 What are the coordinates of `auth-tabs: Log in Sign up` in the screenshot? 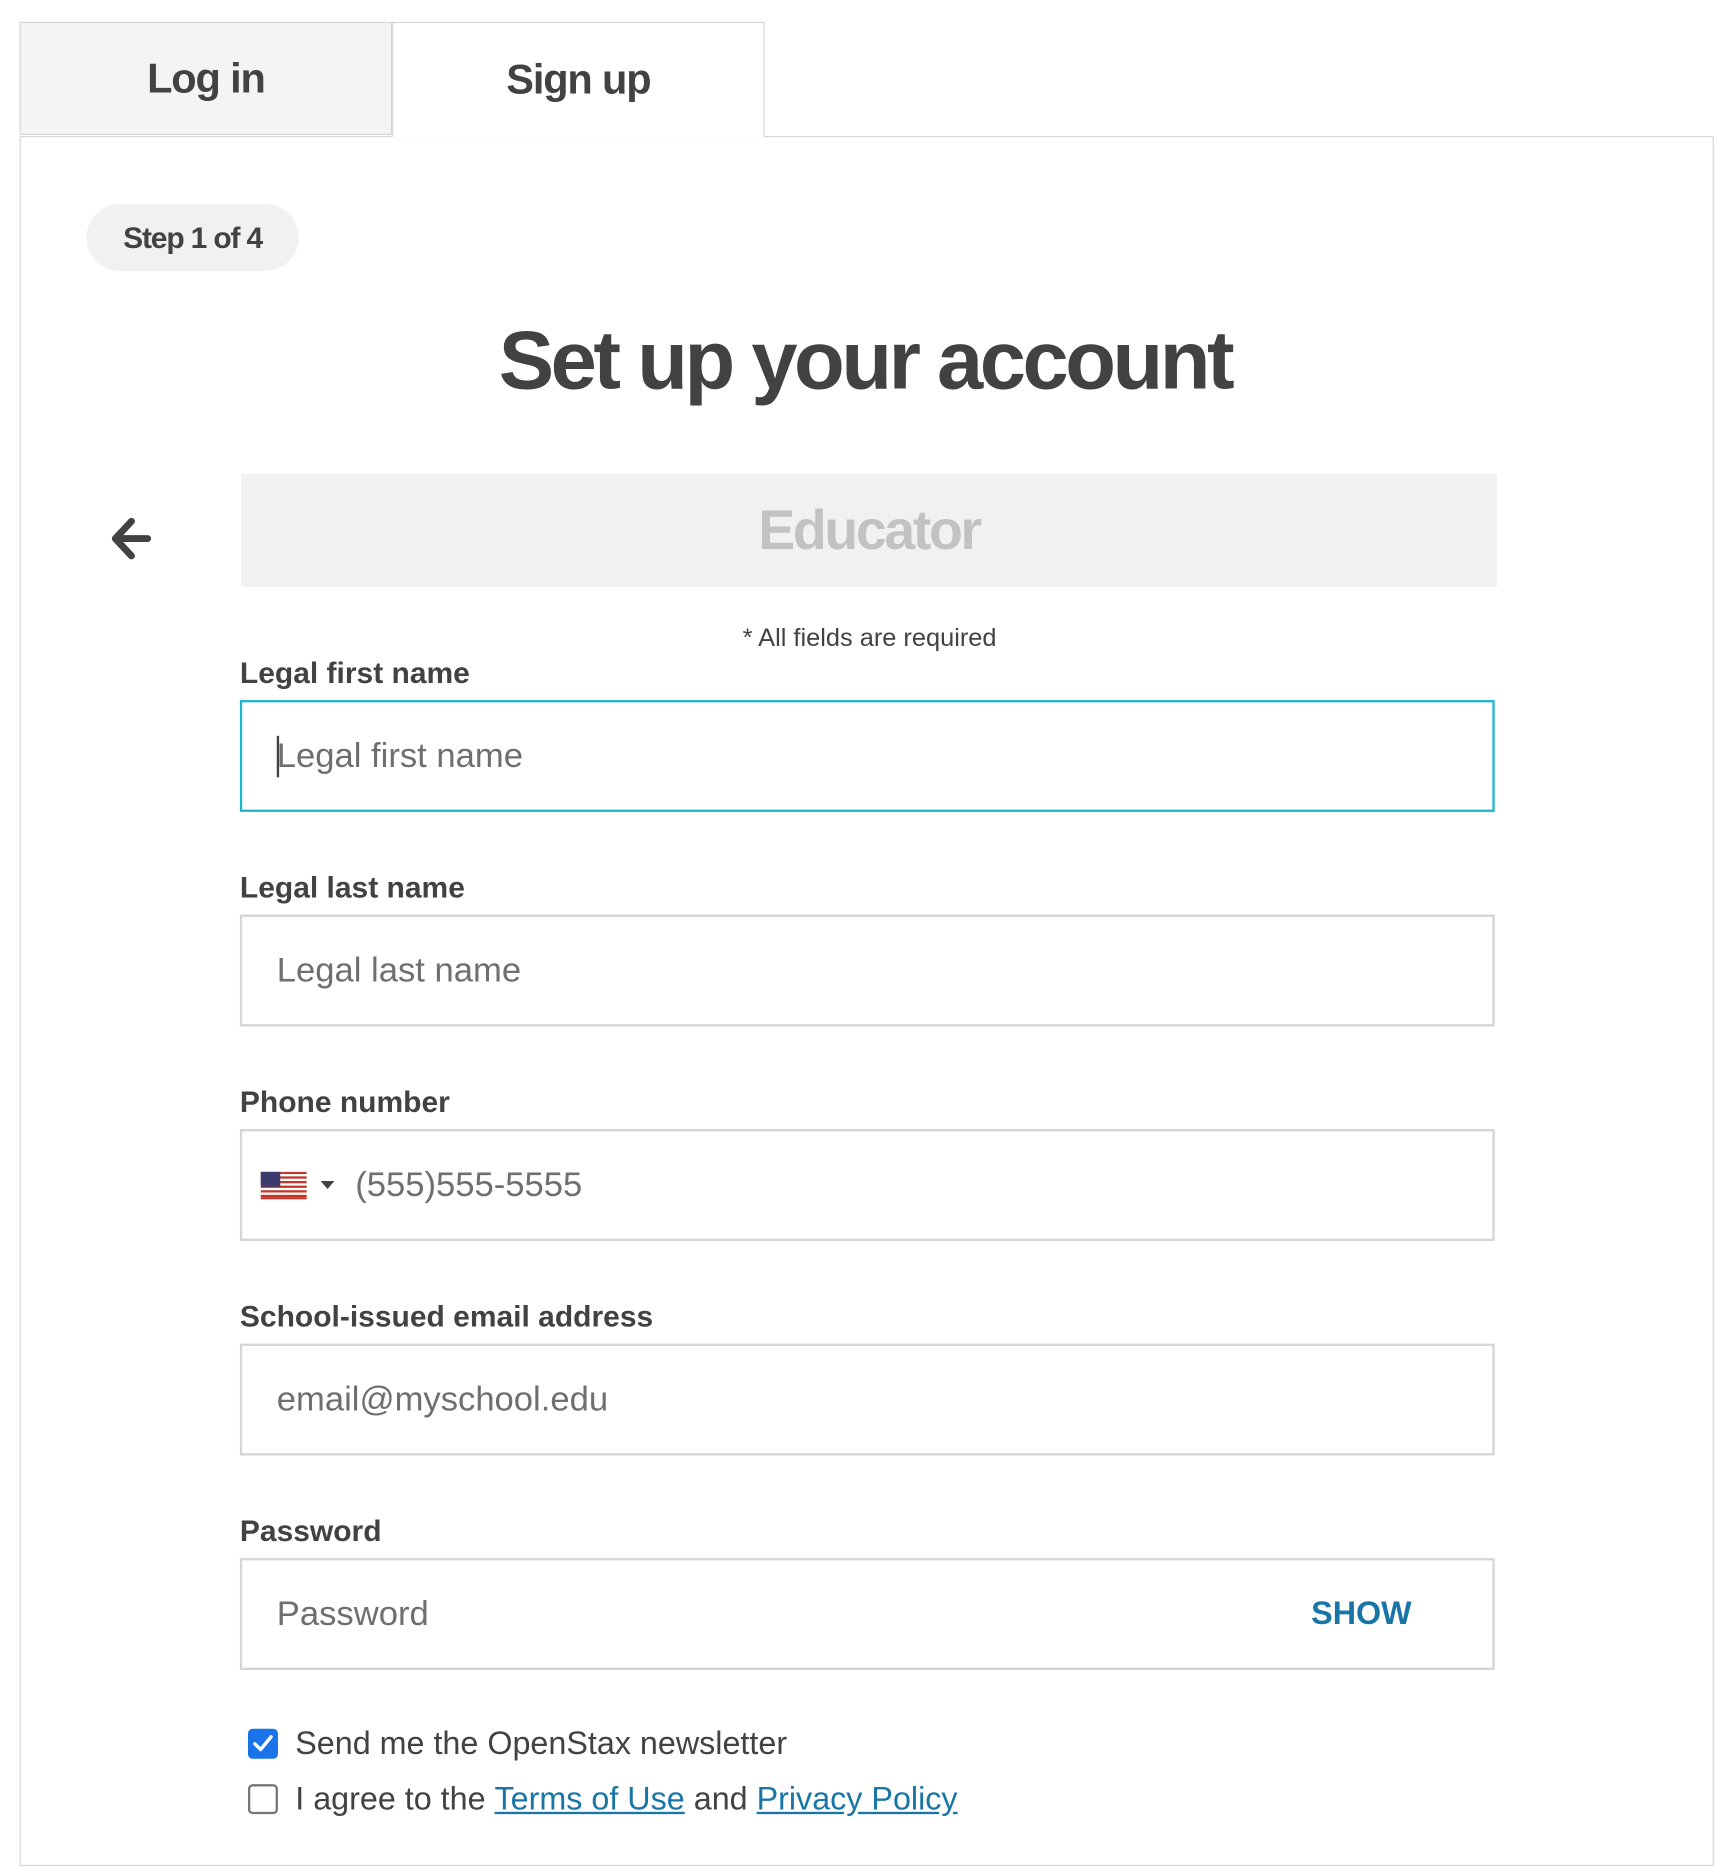 It's located at (392, 79).